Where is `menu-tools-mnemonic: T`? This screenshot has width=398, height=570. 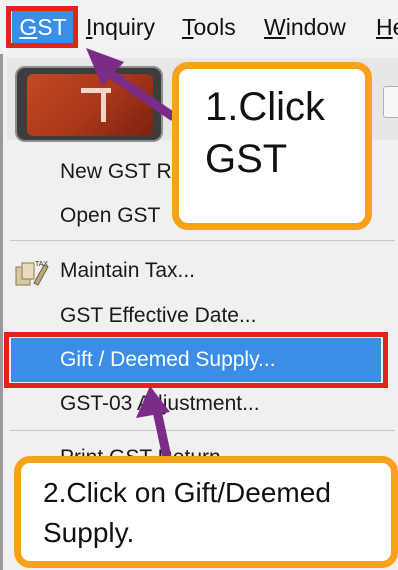
menu-tools-mnemonic: T is located at coordinates (188, 27).